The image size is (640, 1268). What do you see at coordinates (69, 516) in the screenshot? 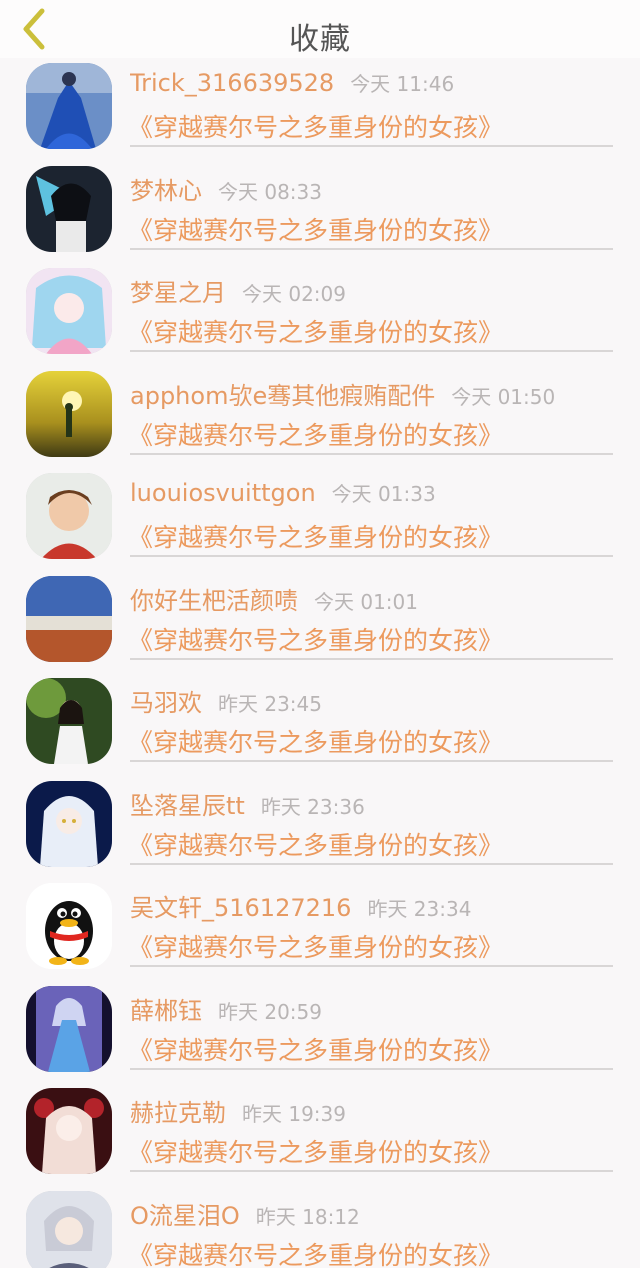
I see `child-avatar` at bounding box center [69, 516].